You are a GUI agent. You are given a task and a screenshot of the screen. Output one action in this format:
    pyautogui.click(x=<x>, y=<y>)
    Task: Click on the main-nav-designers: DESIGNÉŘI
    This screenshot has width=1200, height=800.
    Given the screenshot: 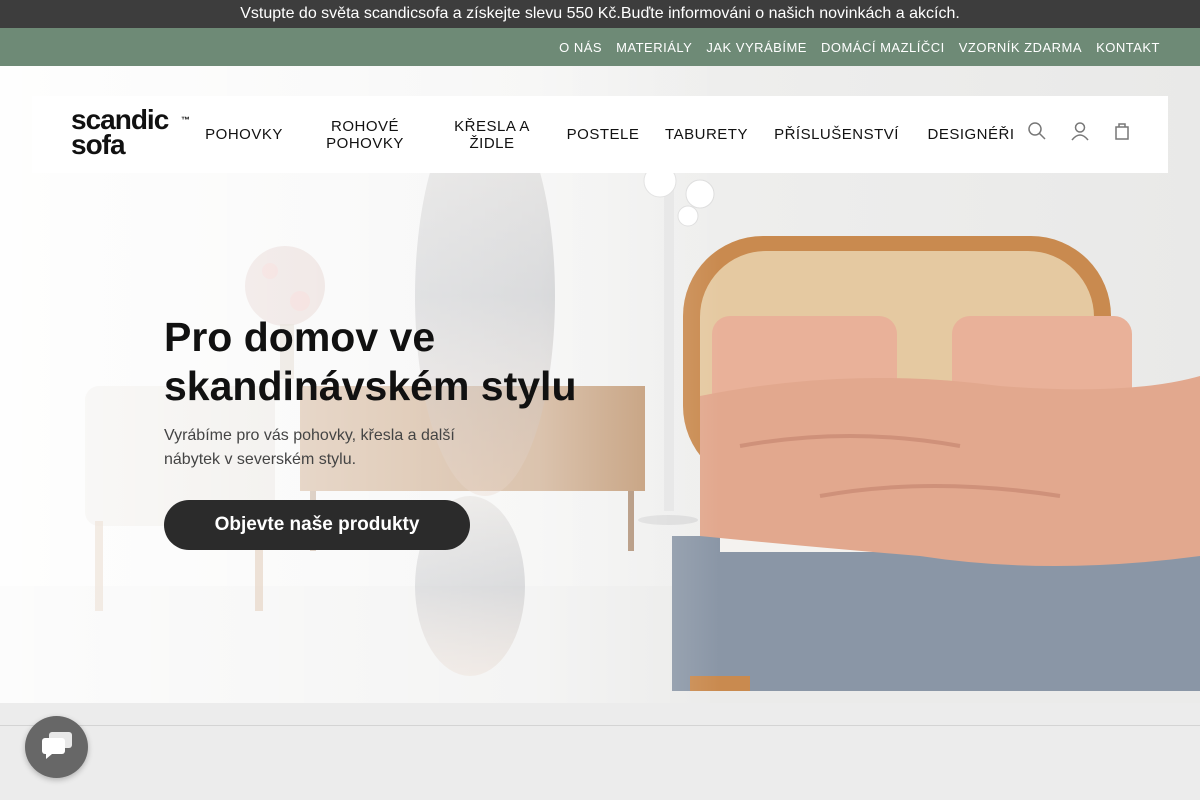 What is the action you would take?
    pyautogui.click(x=971, y=134)
    